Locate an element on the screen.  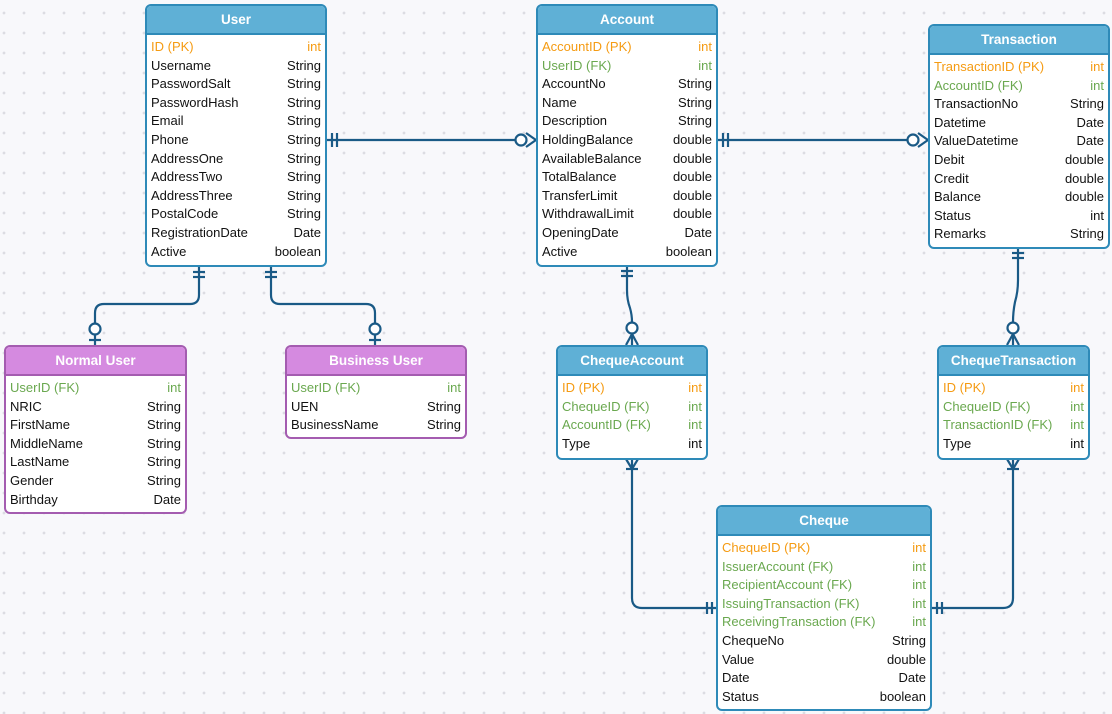
field-row: PostalCode String is located at coordinates (236, 214).